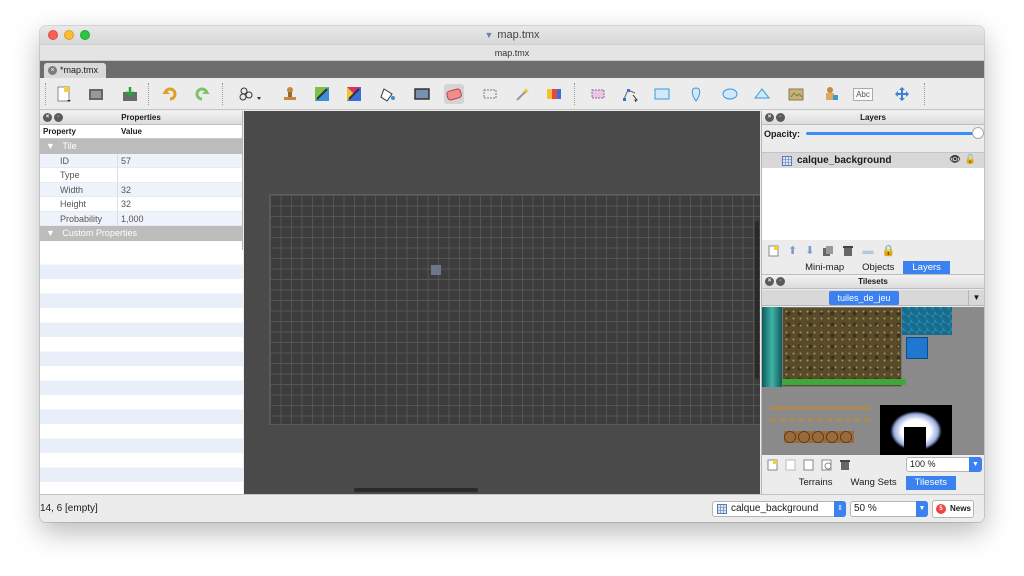 This screenshot has width=1024, height=576. What do you see at coordinates (130, 94) in the screenshot?
I see `save-button` at bounding box center [130, 94].